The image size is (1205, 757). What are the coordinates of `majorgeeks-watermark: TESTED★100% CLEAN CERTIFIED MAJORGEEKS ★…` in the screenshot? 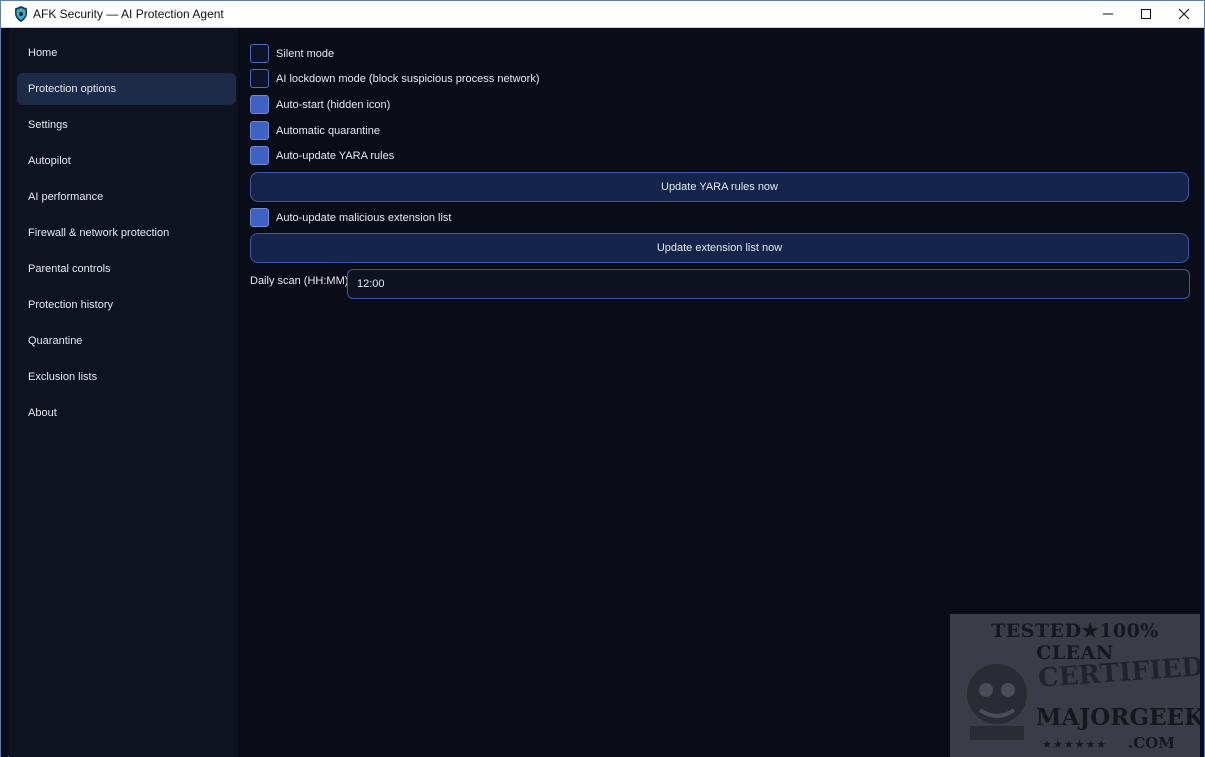 It's located at (1075, 685).